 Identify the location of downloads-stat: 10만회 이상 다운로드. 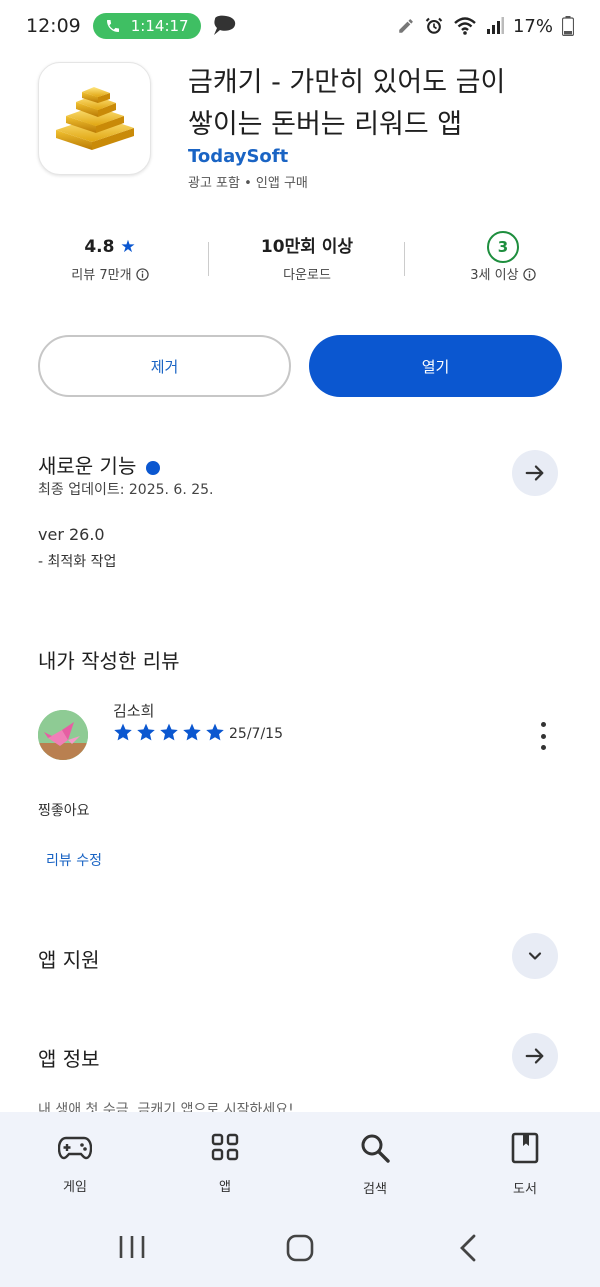
(307, 256).